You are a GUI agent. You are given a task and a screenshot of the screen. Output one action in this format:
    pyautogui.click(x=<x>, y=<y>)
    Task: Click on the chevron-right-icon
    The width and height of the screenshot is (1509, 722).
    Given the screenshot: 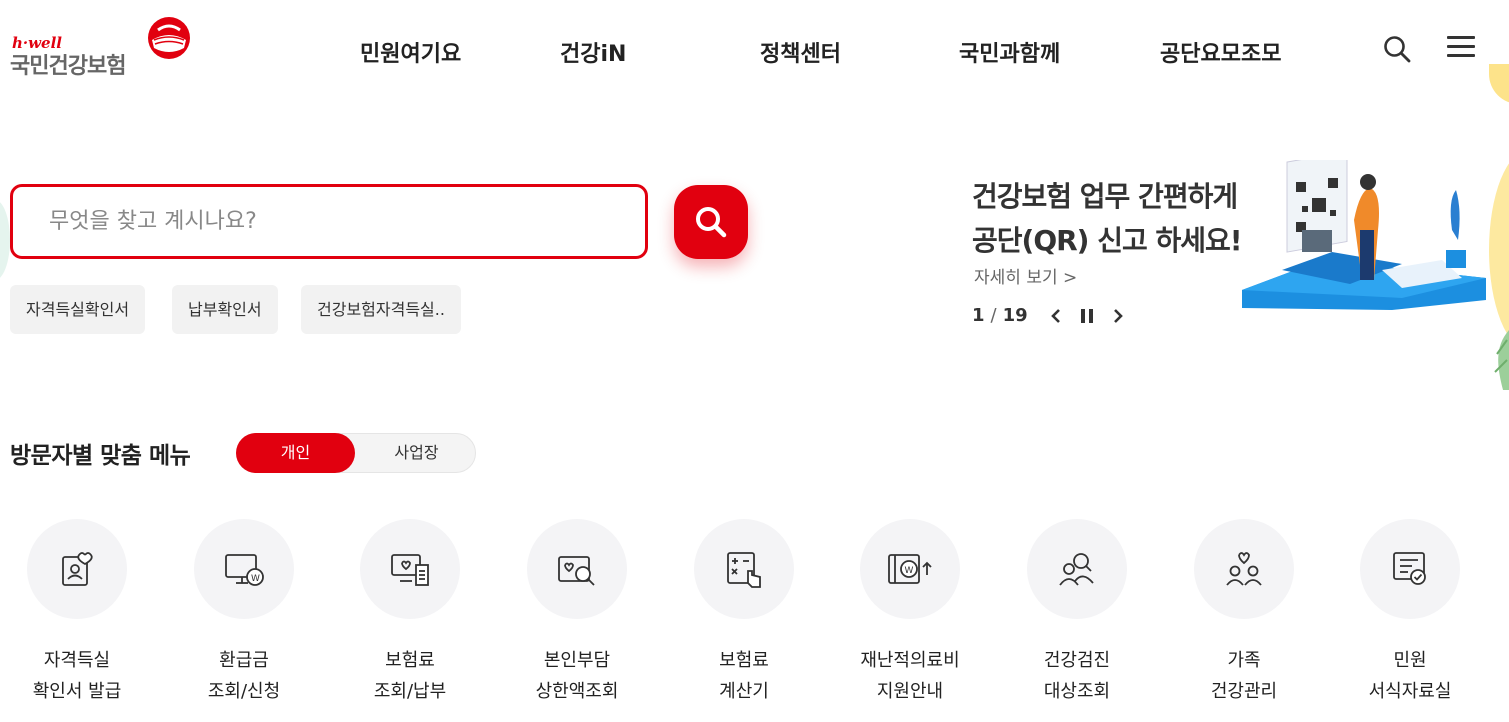 What is the action you would take?
    pyautogui.click(x=1118, y=316)
    